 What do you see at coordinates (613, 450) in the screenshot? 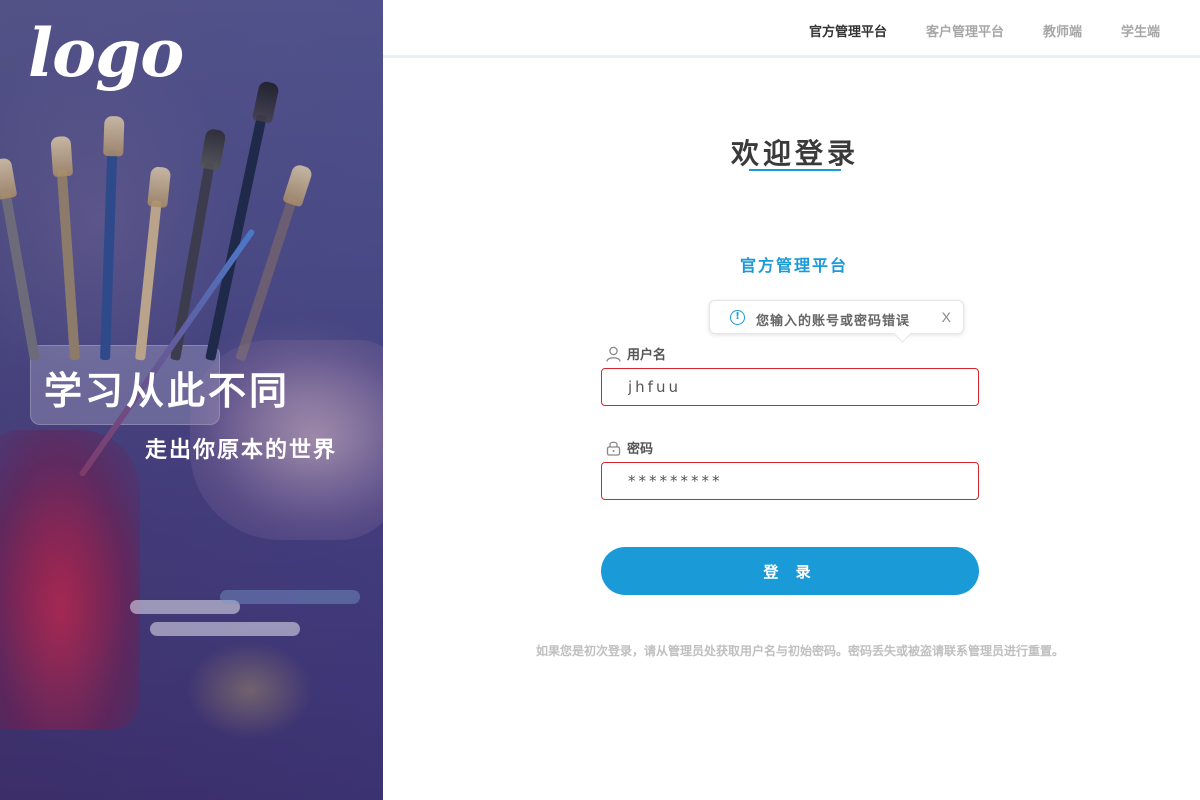
I see `lock-icon` at bounding box center [613, 450].